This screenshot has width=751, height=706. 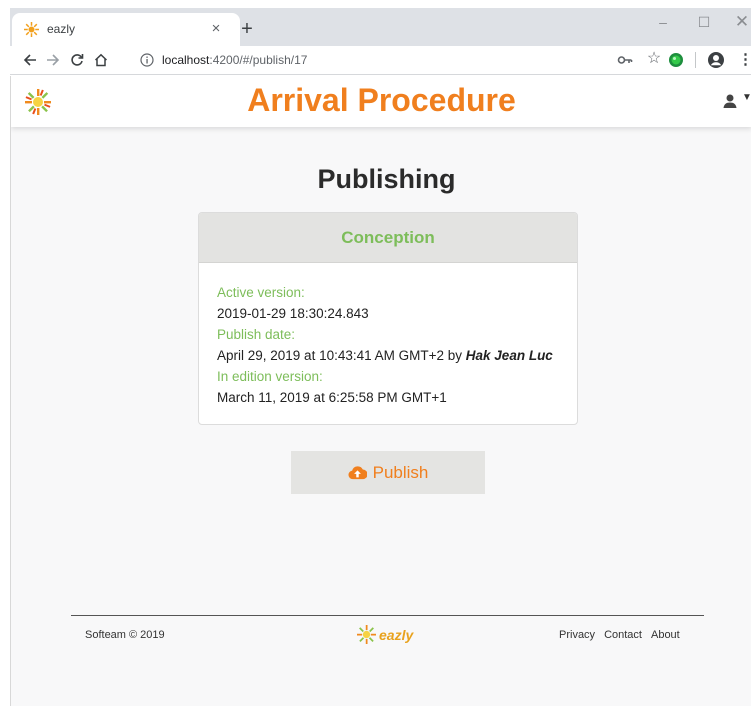 I want to click on footer-divider, so click(x=387, y=615).